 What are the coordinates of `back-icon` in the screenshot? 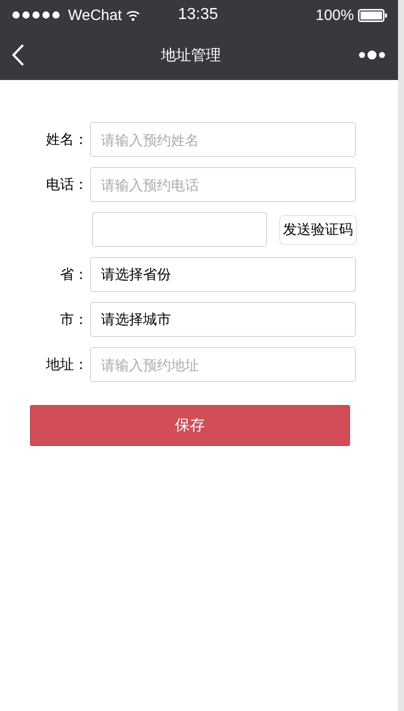 It's located at (18, 55).